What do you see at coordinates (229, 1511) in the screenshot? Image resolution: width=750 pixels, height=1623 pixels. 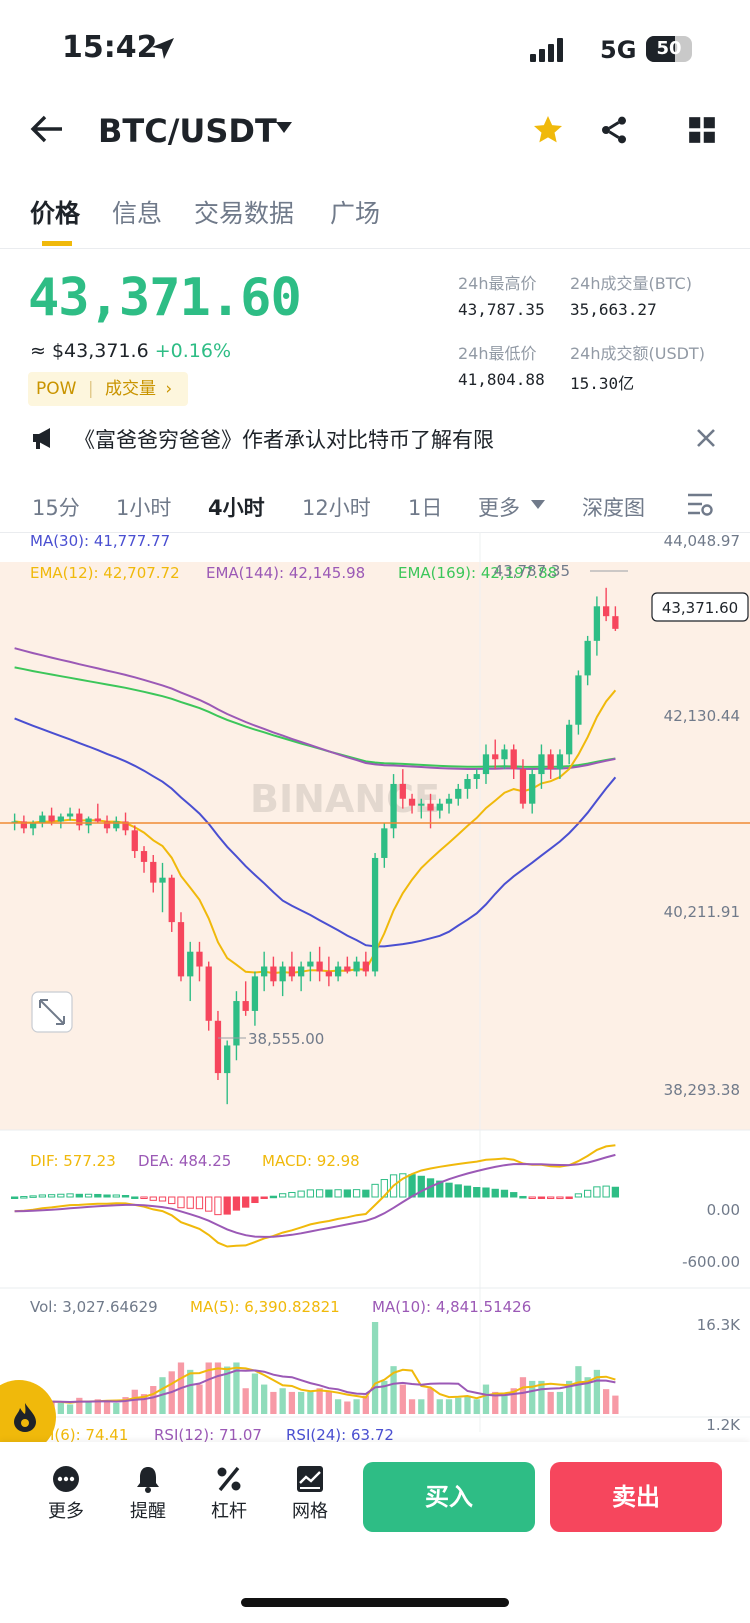 I see `leverage-label: 杠杆` at bounding box center [229, 1511].